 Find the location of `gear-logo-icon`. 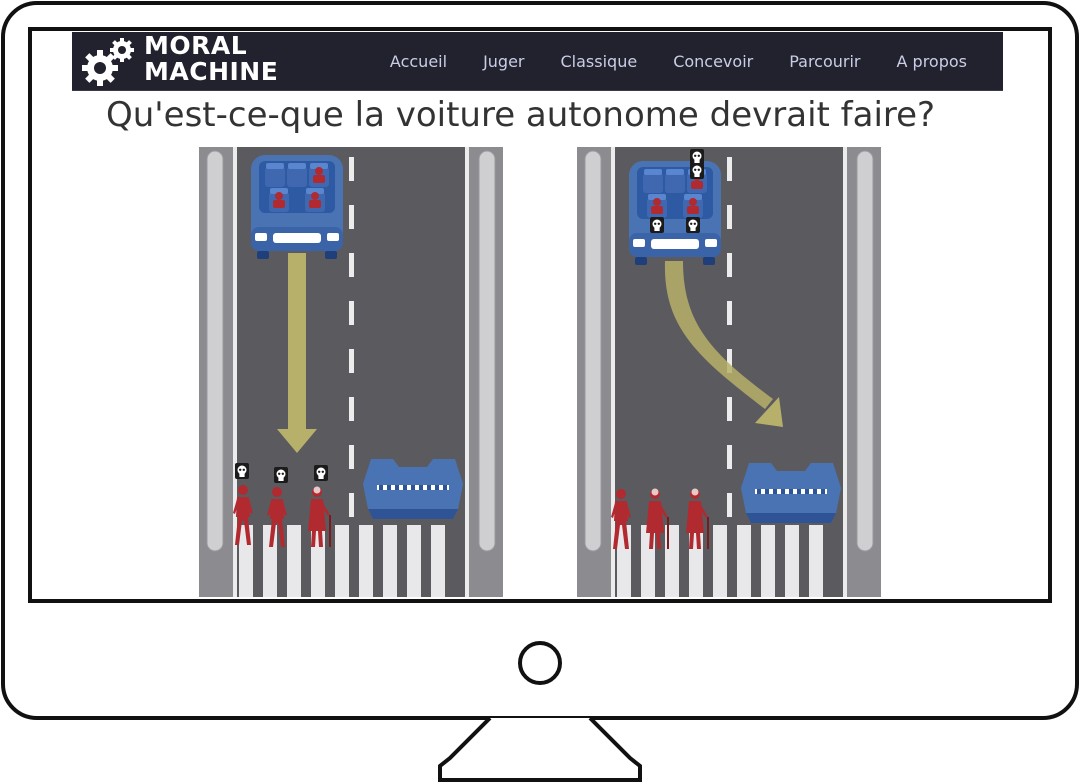

gear-logo-icon is located at coordinates (110, 62).